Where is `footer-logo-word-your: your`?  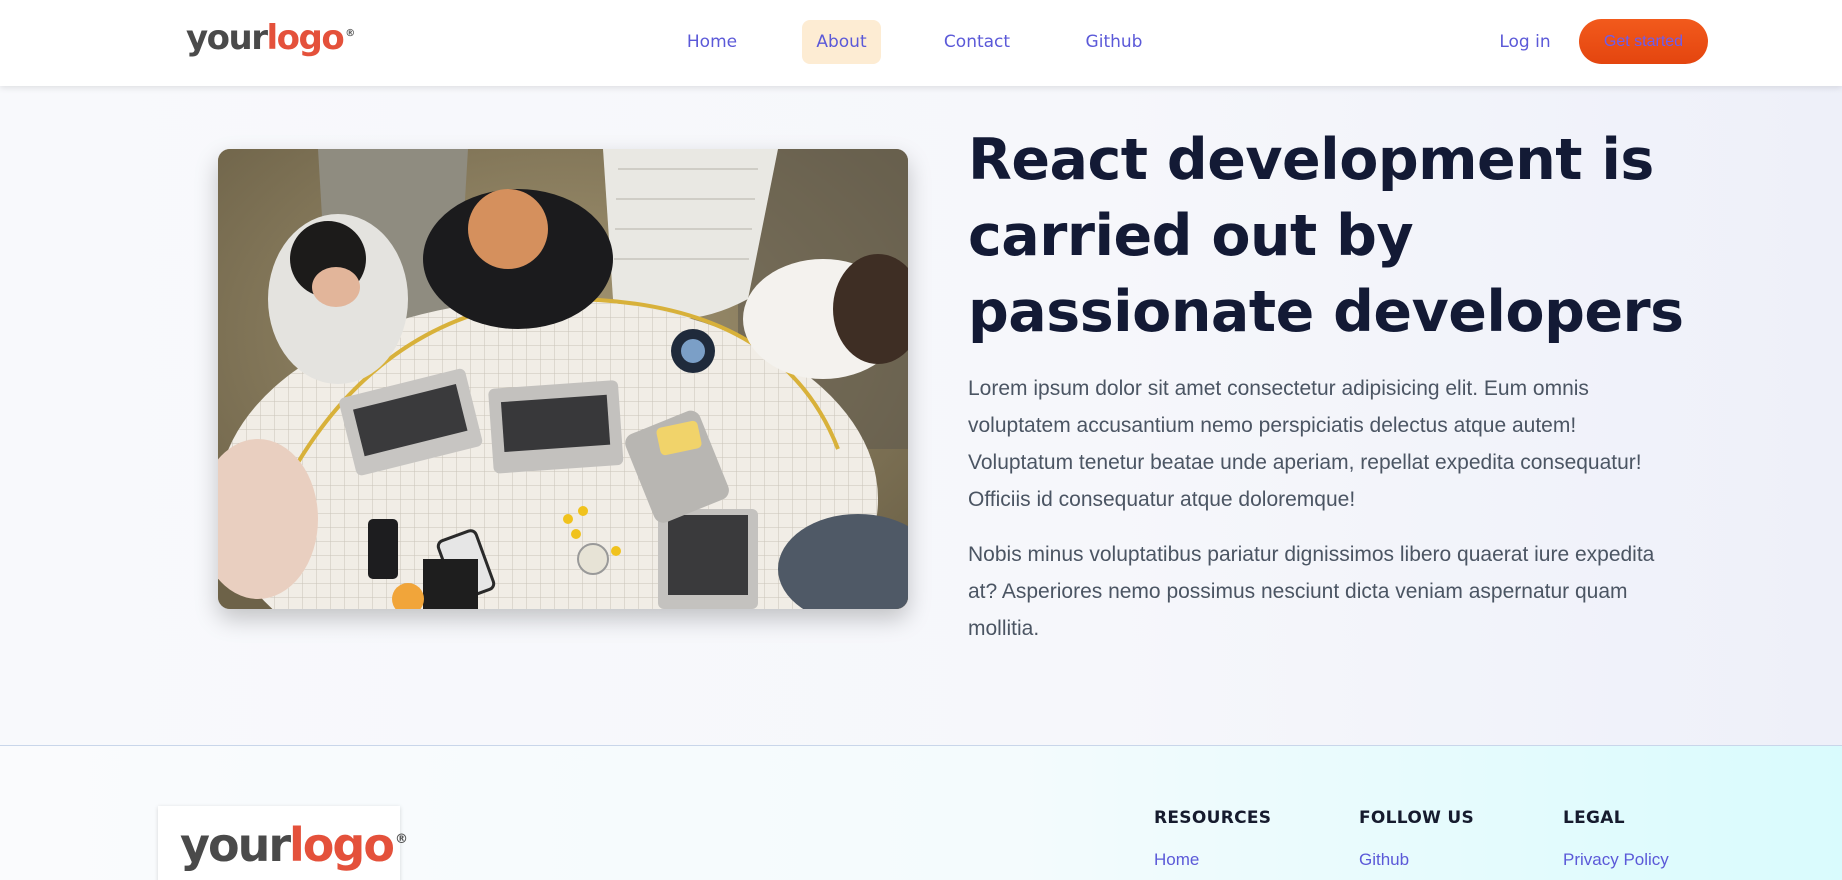
footer-logo-word-your: your is located at coordinates (235, 845).